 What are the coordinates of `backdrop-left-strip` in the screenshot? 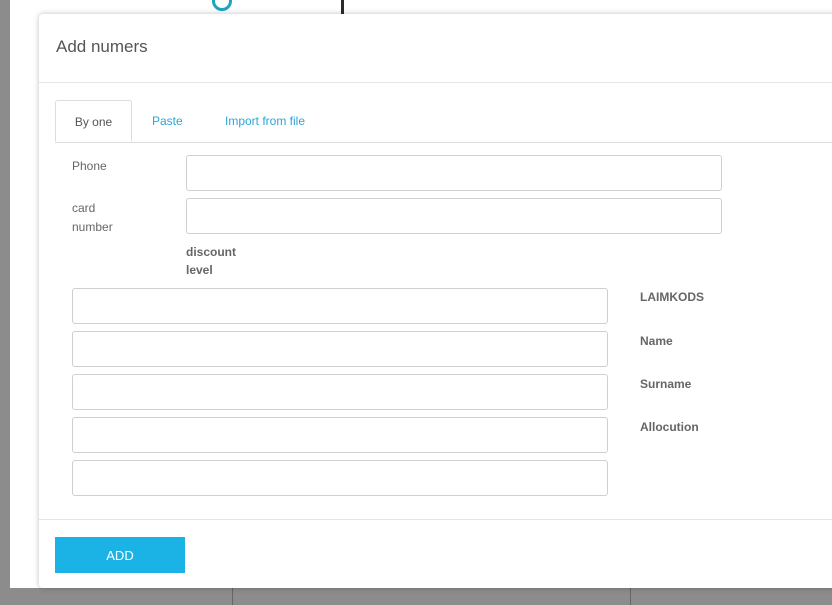 It's located at (5, 302).